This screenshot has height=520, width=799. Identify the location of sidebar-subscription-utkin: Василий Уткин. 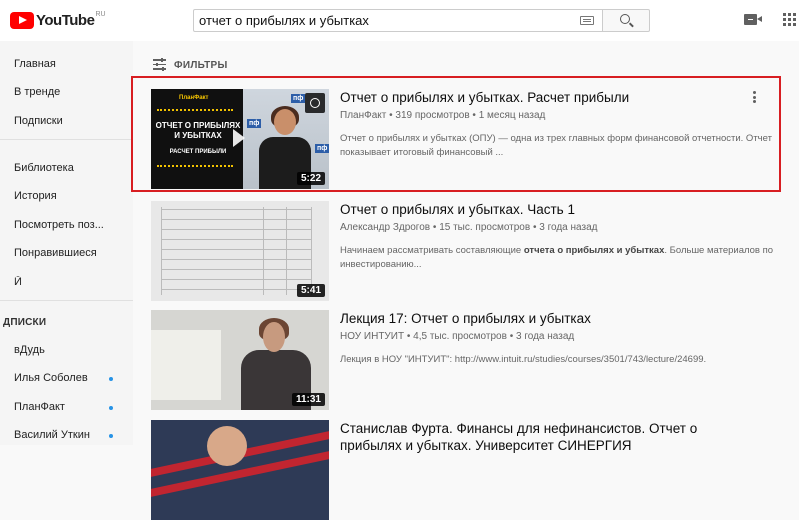
(52, 435).